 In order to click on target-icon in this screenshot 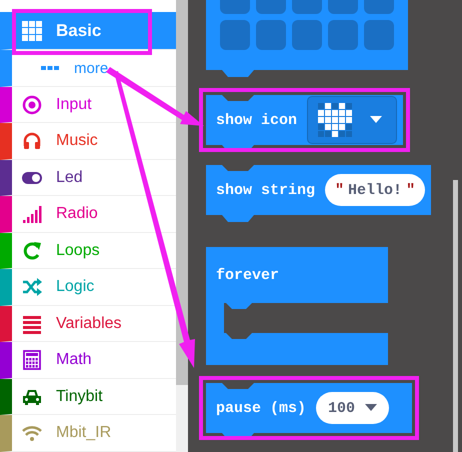, I will do `click(32, 104)`.